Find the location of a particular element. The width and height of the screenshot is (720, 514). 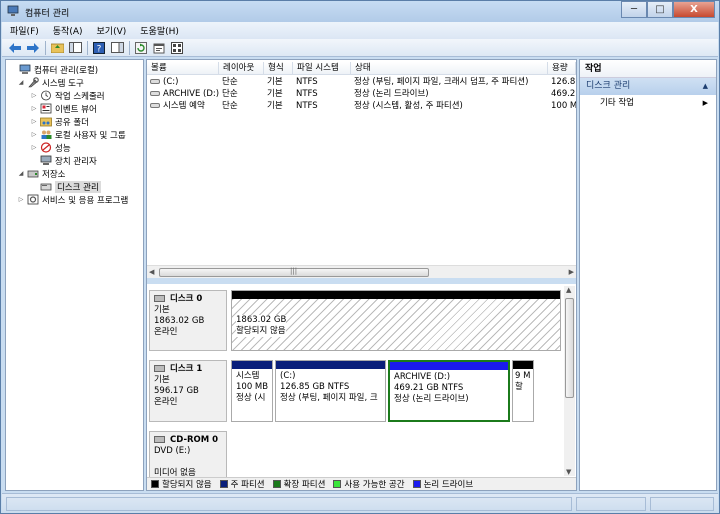

tree-item-label: 로컬 사용자 및 그룹 is located at coordinates (90, 135).